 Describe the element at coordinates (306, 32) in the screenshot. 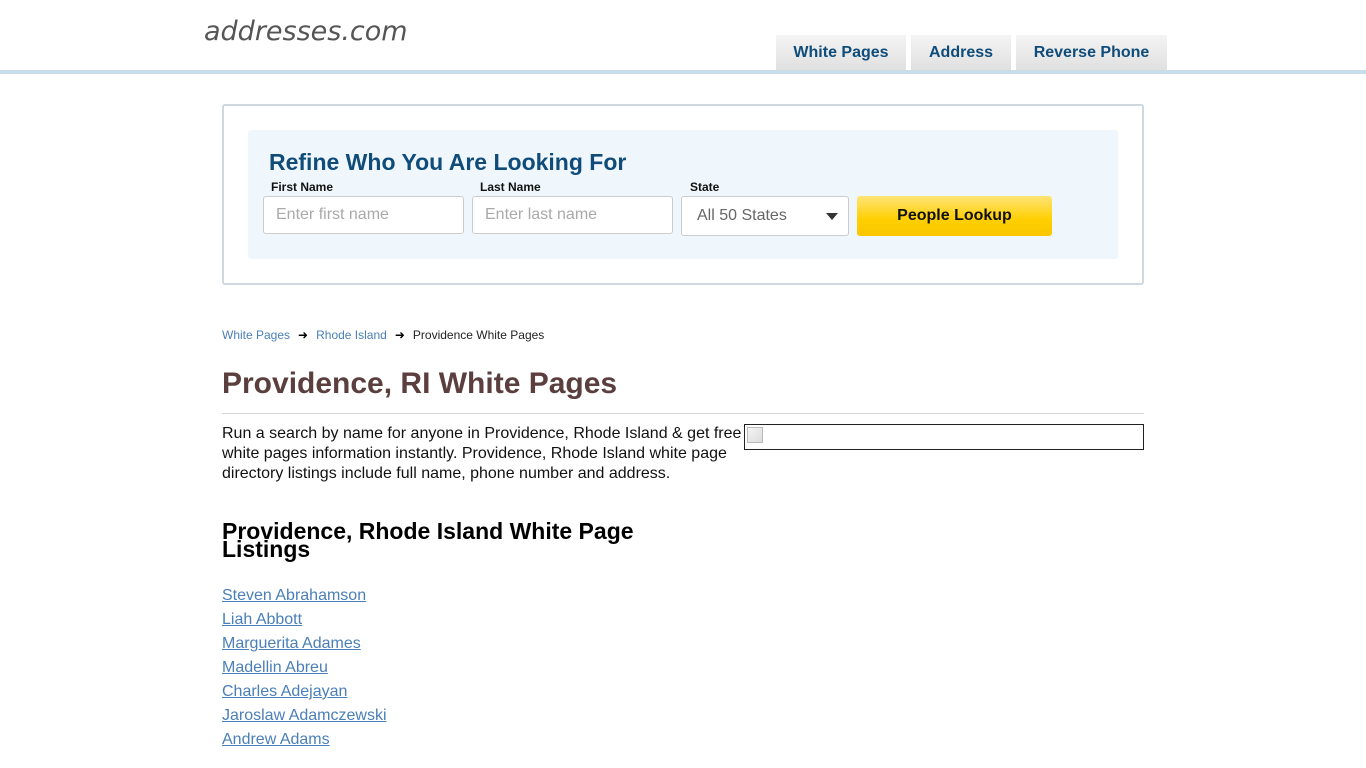

I see `site-logo: addresses.com` at that location.